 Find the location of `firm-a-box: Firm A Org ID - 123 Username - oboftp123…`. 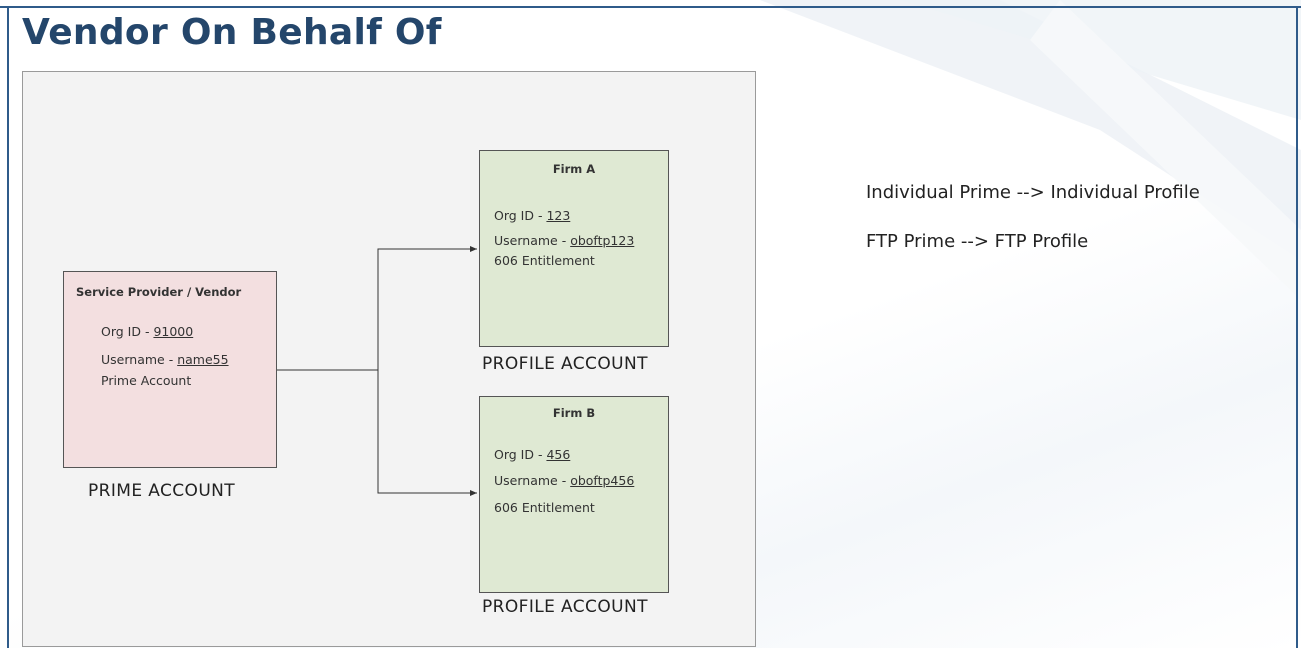

firm-a-box: Firm A Org ID - 123 Username - oboftp123… is located at coordinates (574, 248).